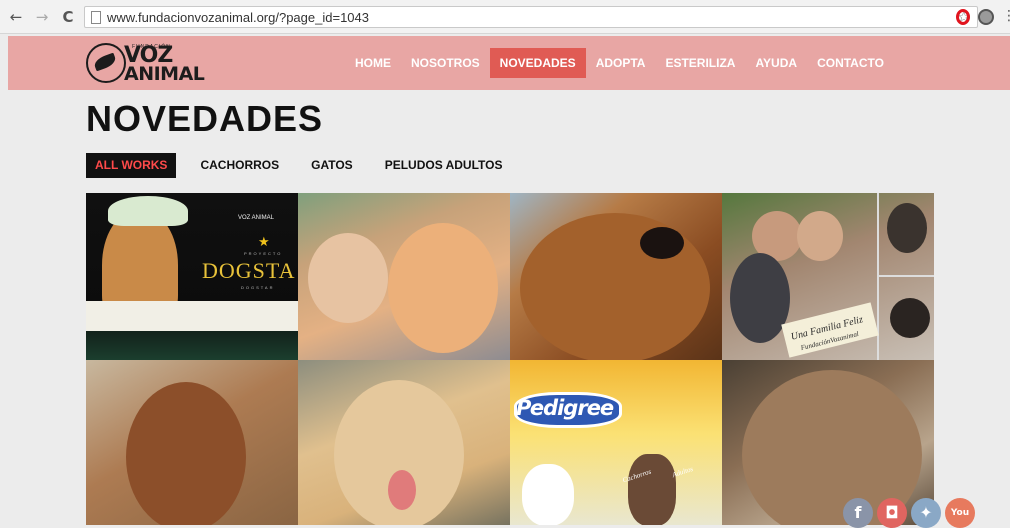 The height and width of the screenshot is (528, 1010). What do you see at coordinates (906, 276) in the screenshot?
I see `divider` at bounding box center [906, 276].